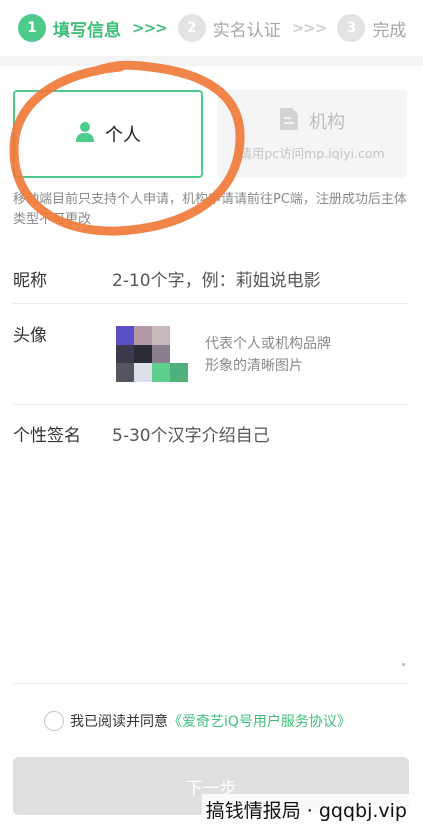  I want to click on agreement-text: 我已阅读并同意, so click(119, 722).